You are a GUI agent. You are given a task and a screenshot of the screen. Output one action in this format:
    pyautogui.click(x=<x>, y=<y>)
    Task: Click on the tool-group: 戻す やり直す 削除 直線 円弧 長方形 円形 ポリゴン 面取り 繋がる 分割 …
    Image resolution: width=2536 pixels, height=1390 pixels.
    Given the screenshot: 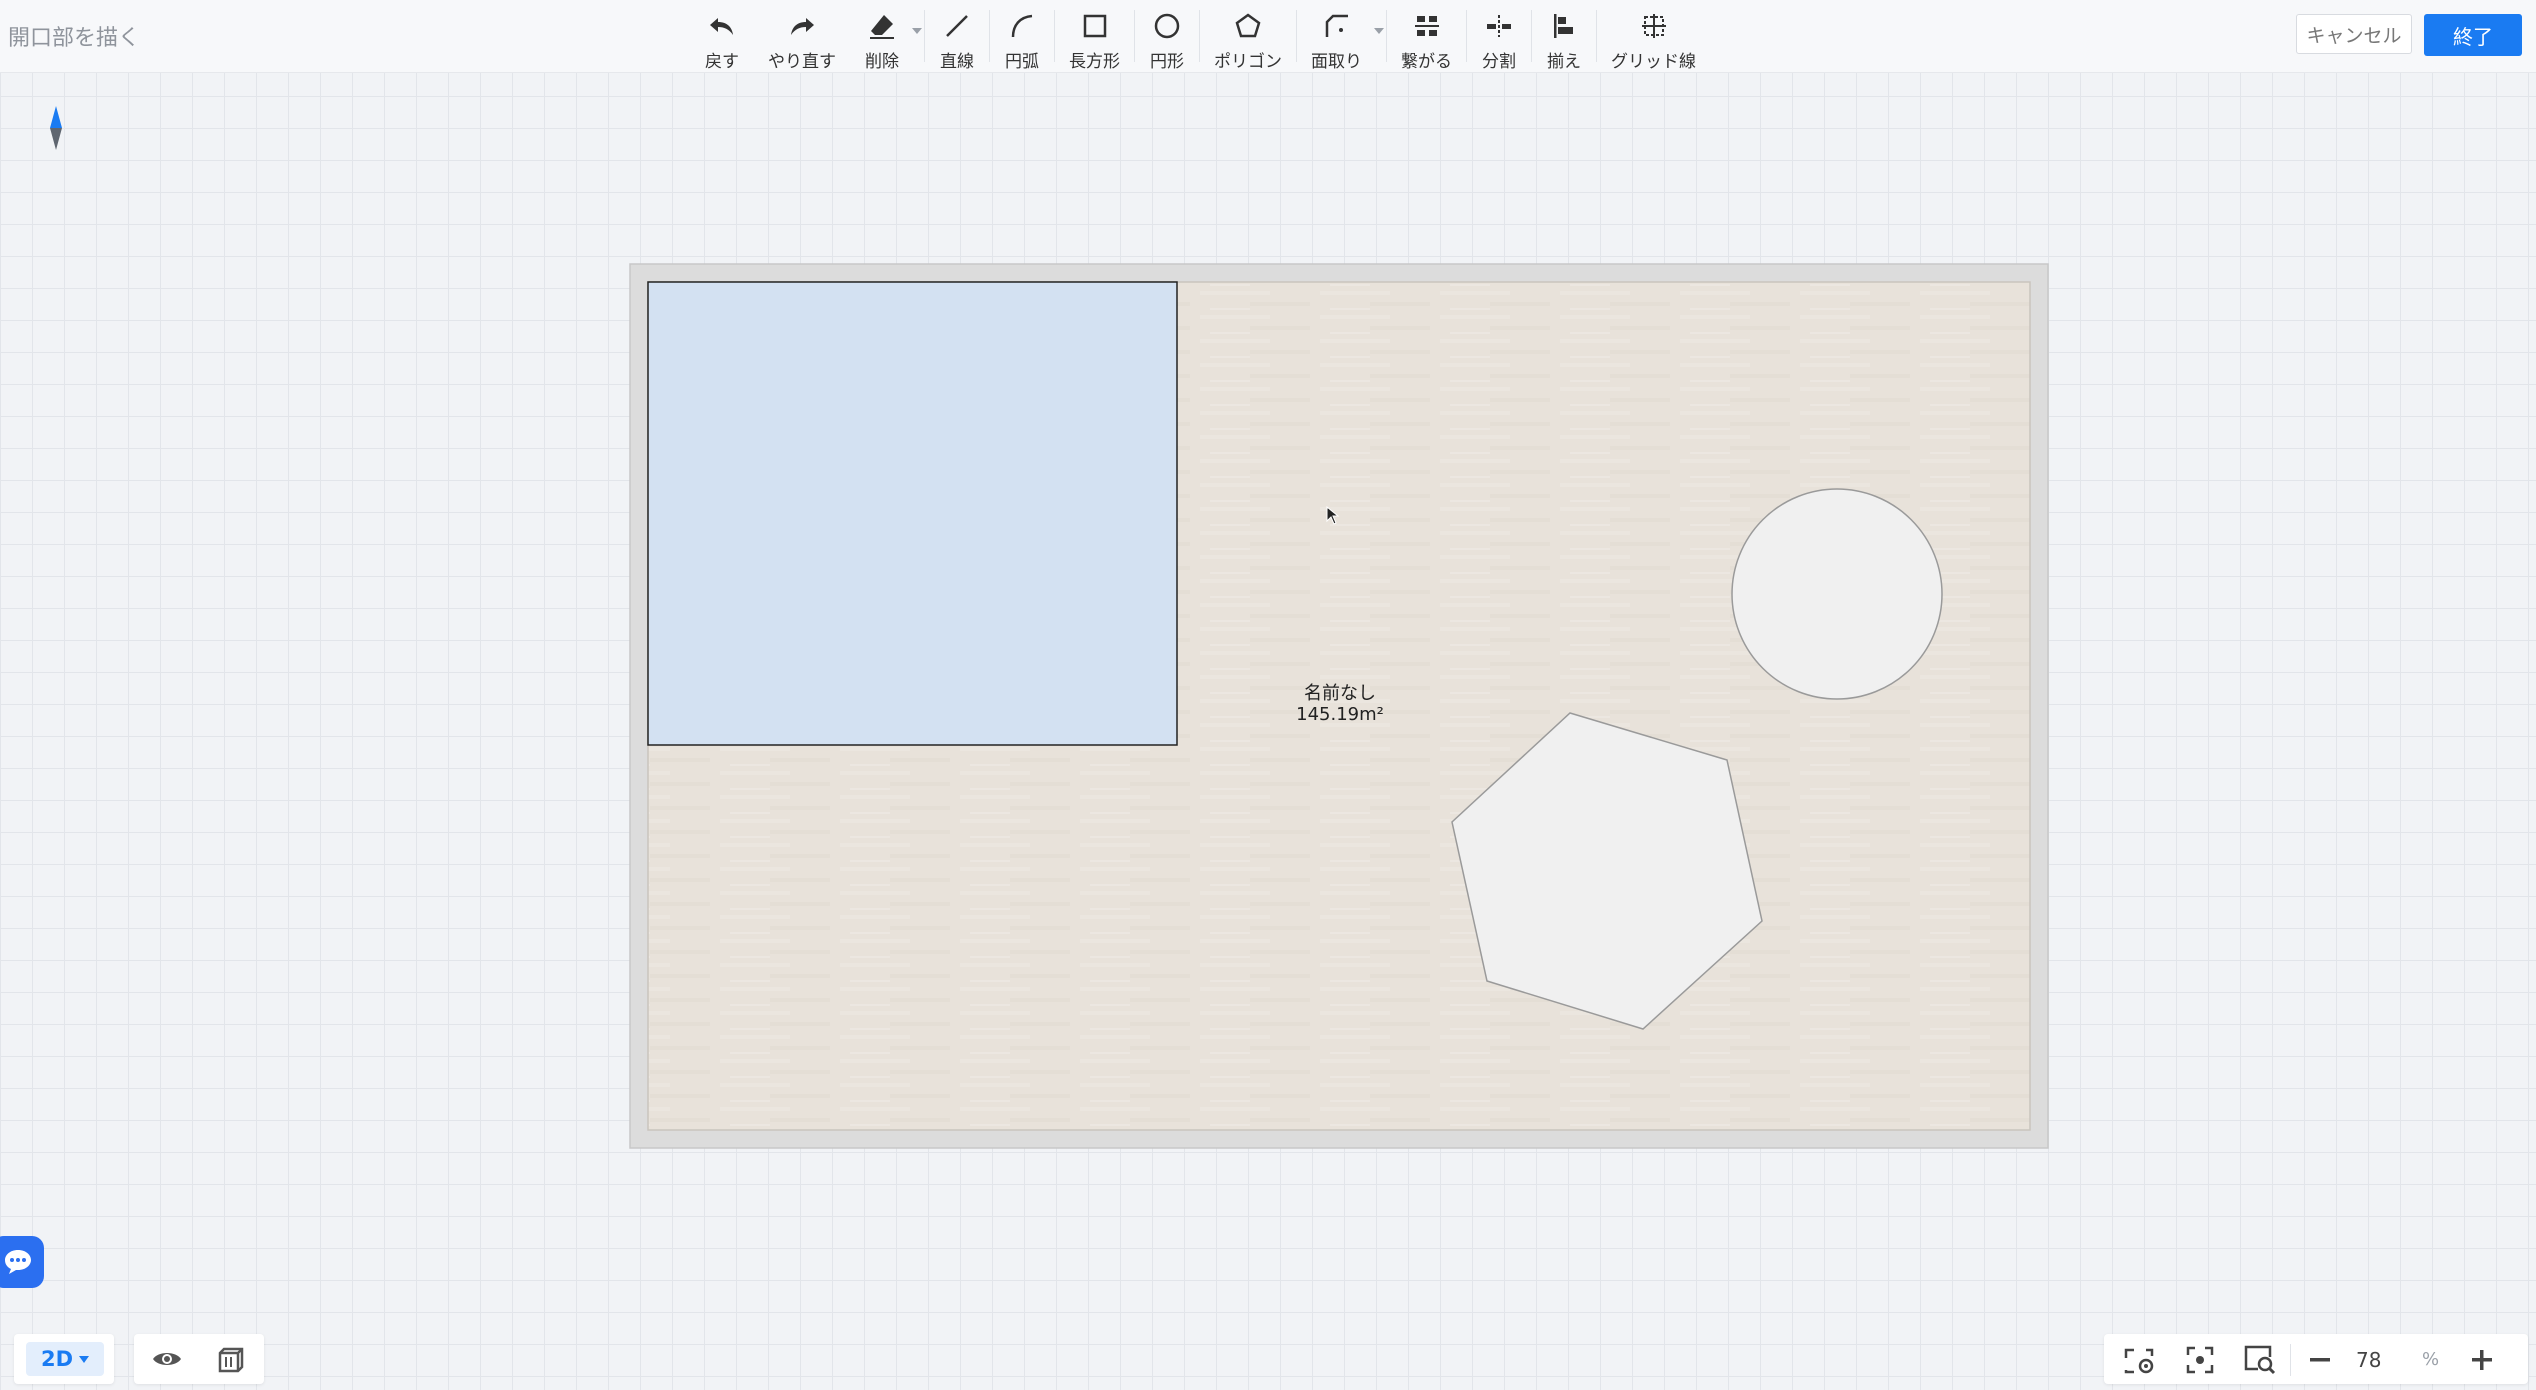 What is the action you would take?
    pyautogui.click(x=1200, y=36)
    